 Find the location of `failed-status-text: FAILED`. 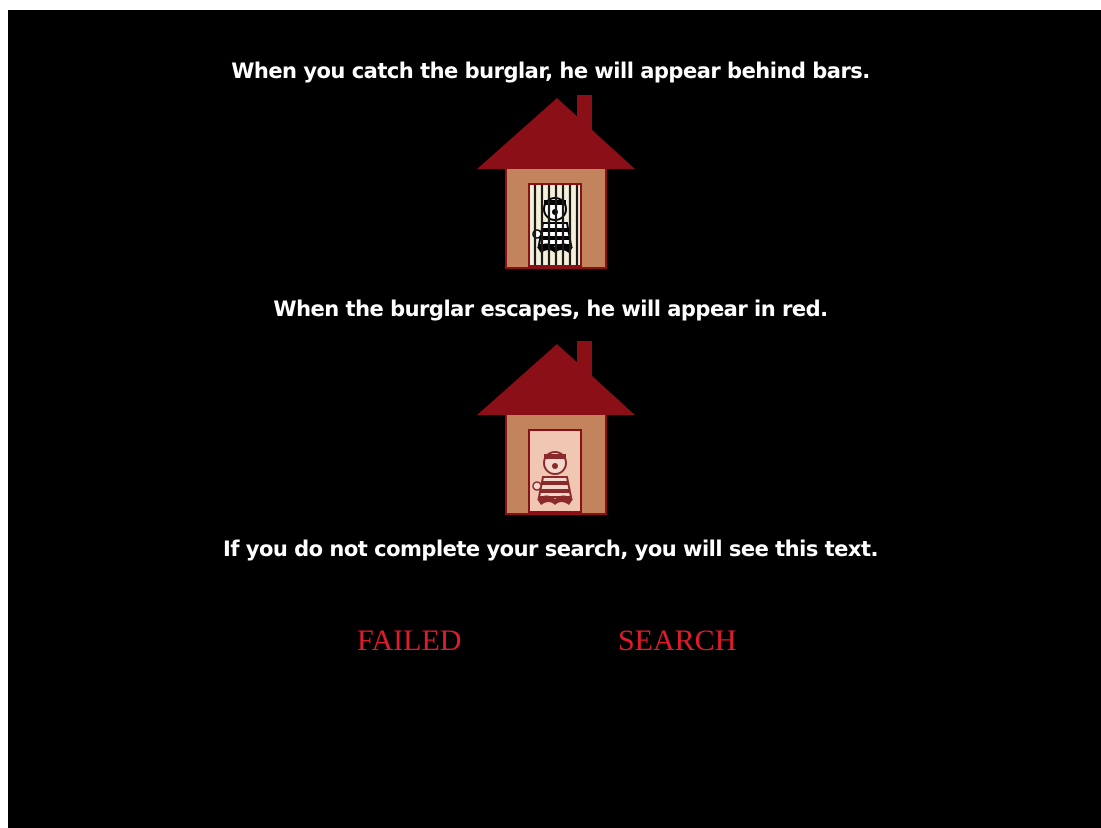

failed-status-text: FAILED is located at coordinates (409, 640).